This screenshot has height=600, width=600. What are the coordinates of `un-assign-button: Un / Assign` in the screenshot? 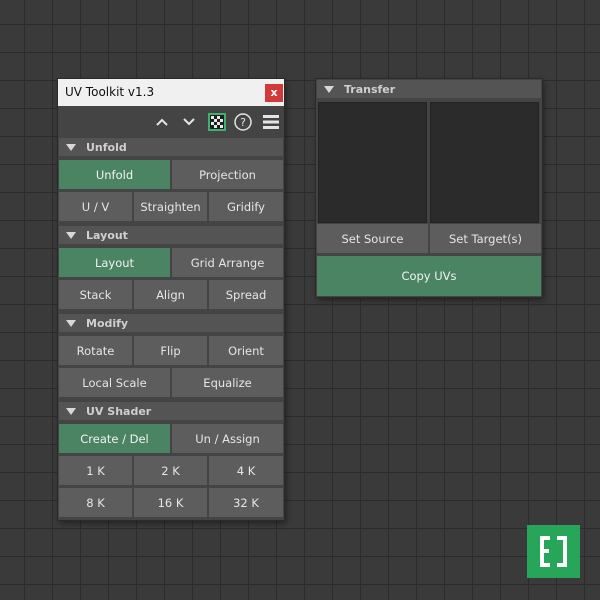 It's located at (227, 438).